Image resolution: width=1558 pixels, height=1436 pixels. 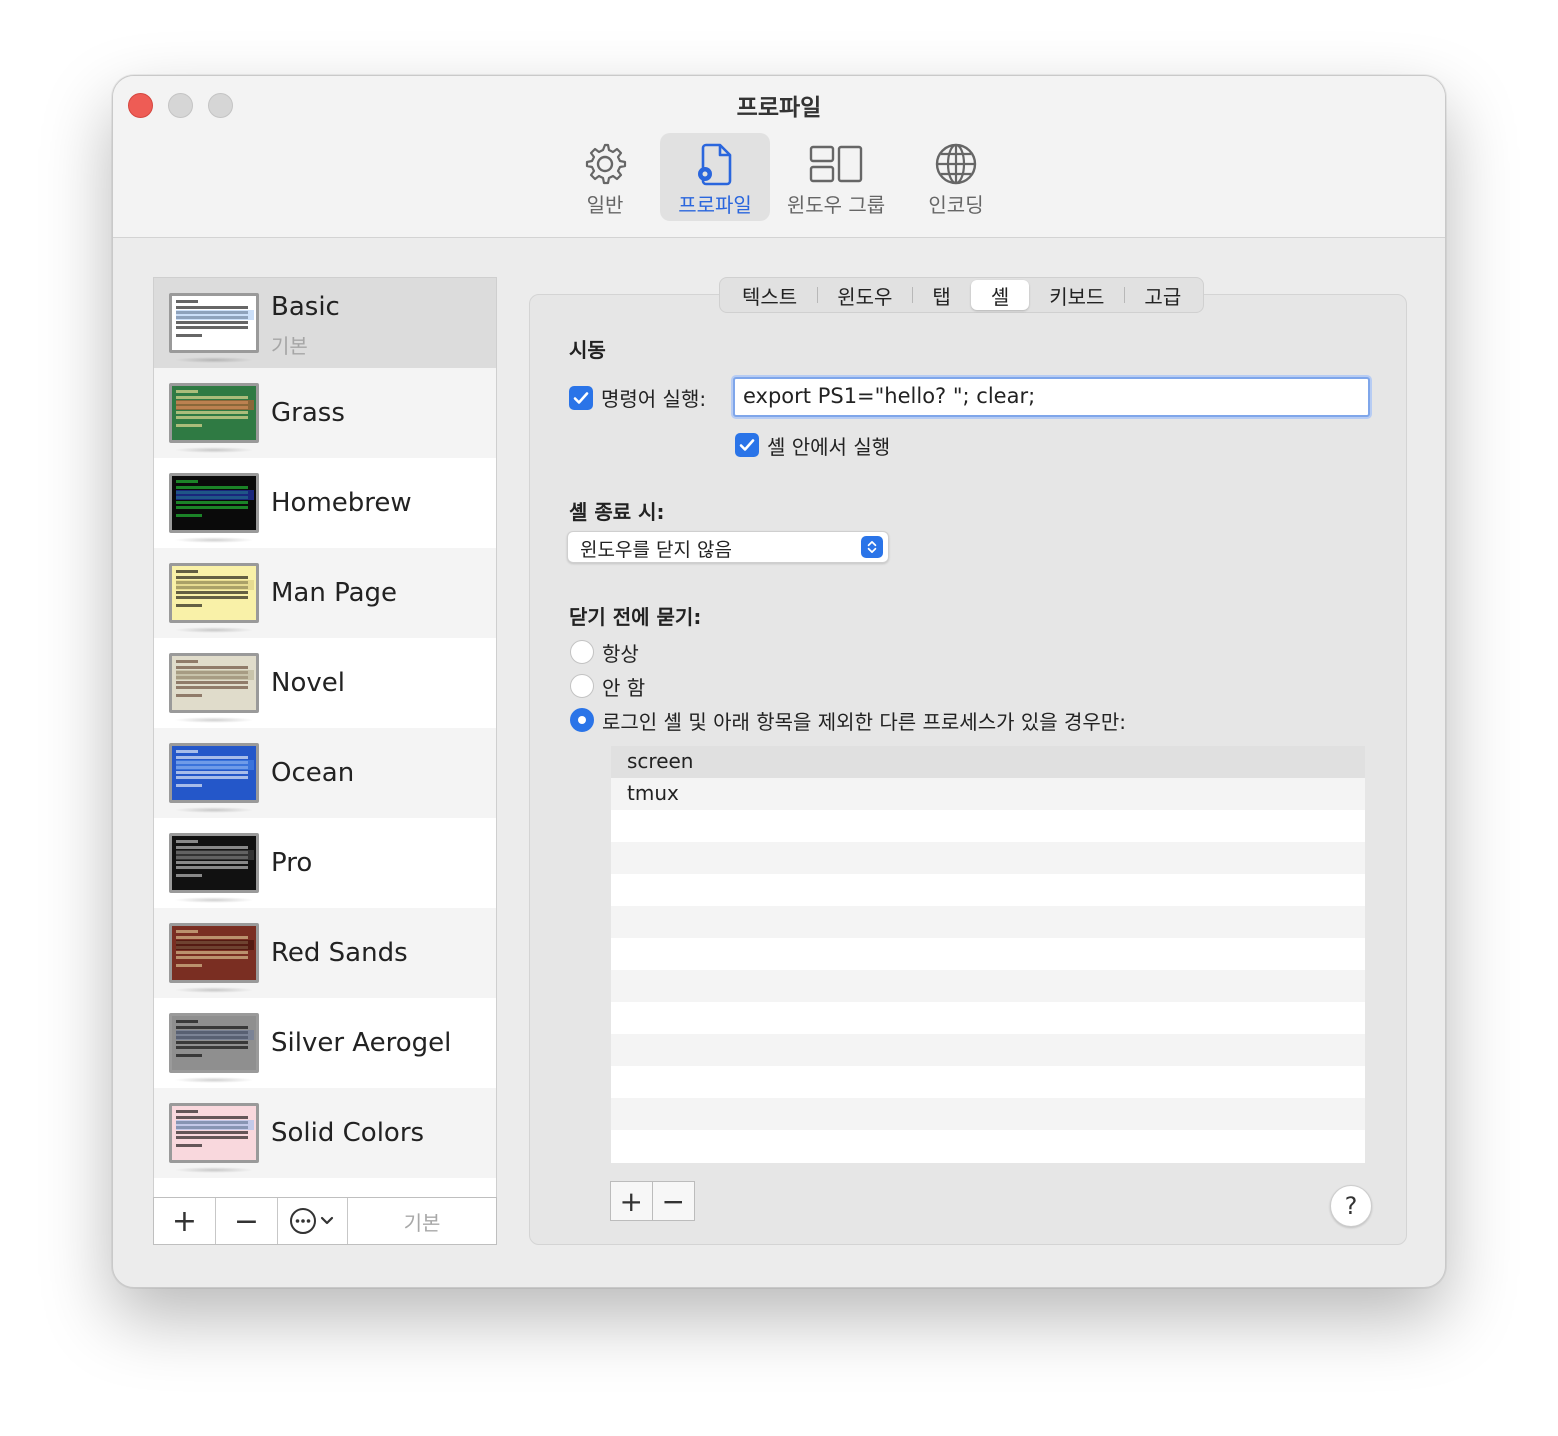 What do you see at coordinates (422, 1221) in the screenshot?
I see `set-default-profile-button: 기본` at bounding box center [422, 1221].